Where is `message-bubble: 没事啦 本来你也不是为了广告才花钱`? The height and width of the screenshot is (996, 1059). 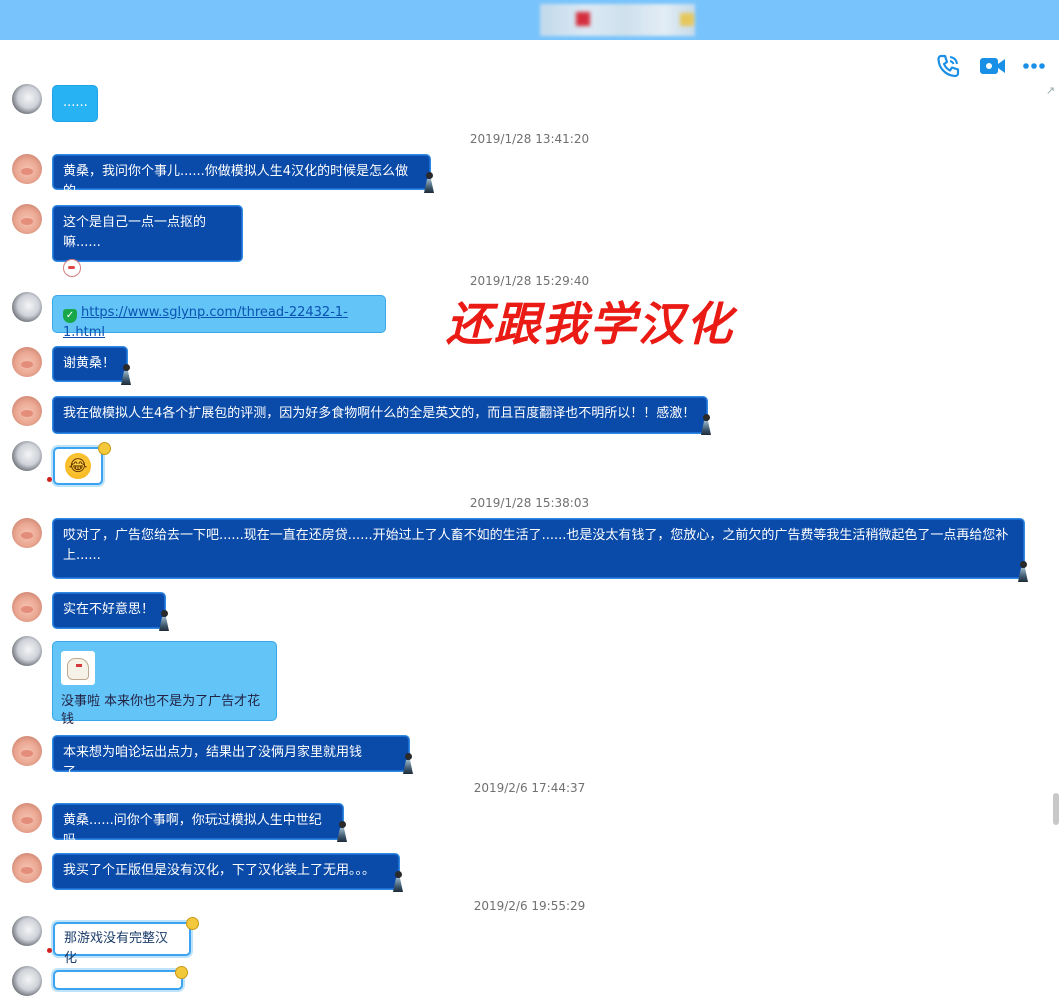
message-bubble: 没事啦 本来你也不是为了广告才花钱 is located at coordinates (164, 684).